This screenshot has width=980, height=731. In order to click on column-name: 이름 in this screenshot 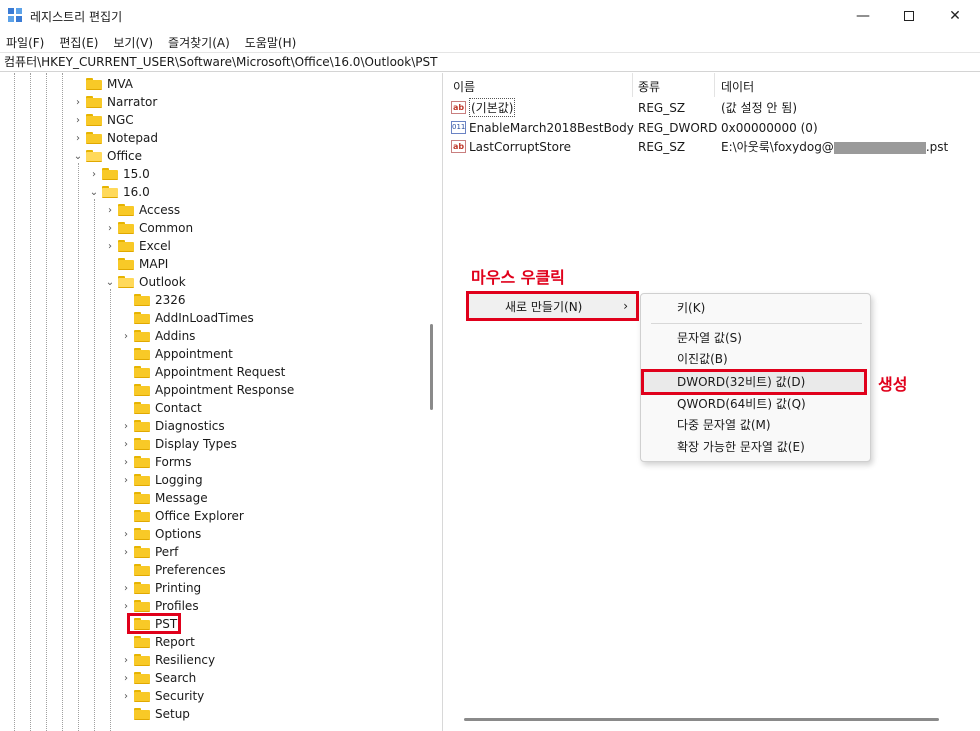, I will do `click(464, 86)`.